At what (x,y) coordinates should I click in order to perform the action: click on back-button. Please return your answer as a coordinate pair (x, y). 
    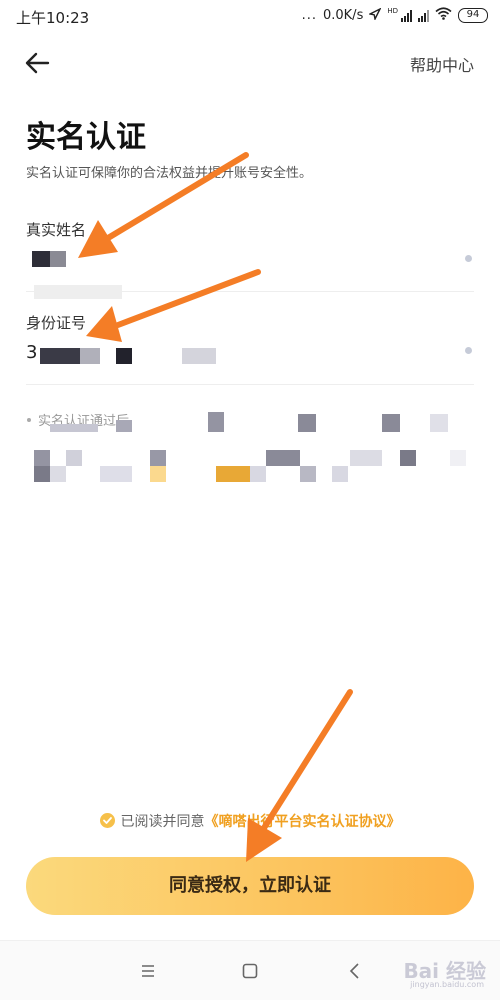
    Looking at the image, I should click on (38, 63).